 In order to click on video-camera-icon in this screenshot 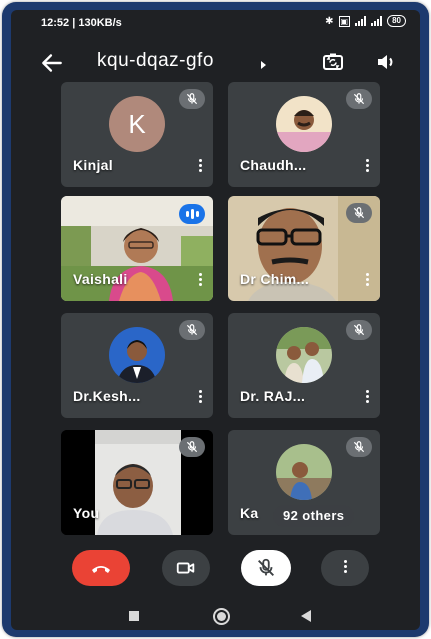, I will do `click(185, 568)`.